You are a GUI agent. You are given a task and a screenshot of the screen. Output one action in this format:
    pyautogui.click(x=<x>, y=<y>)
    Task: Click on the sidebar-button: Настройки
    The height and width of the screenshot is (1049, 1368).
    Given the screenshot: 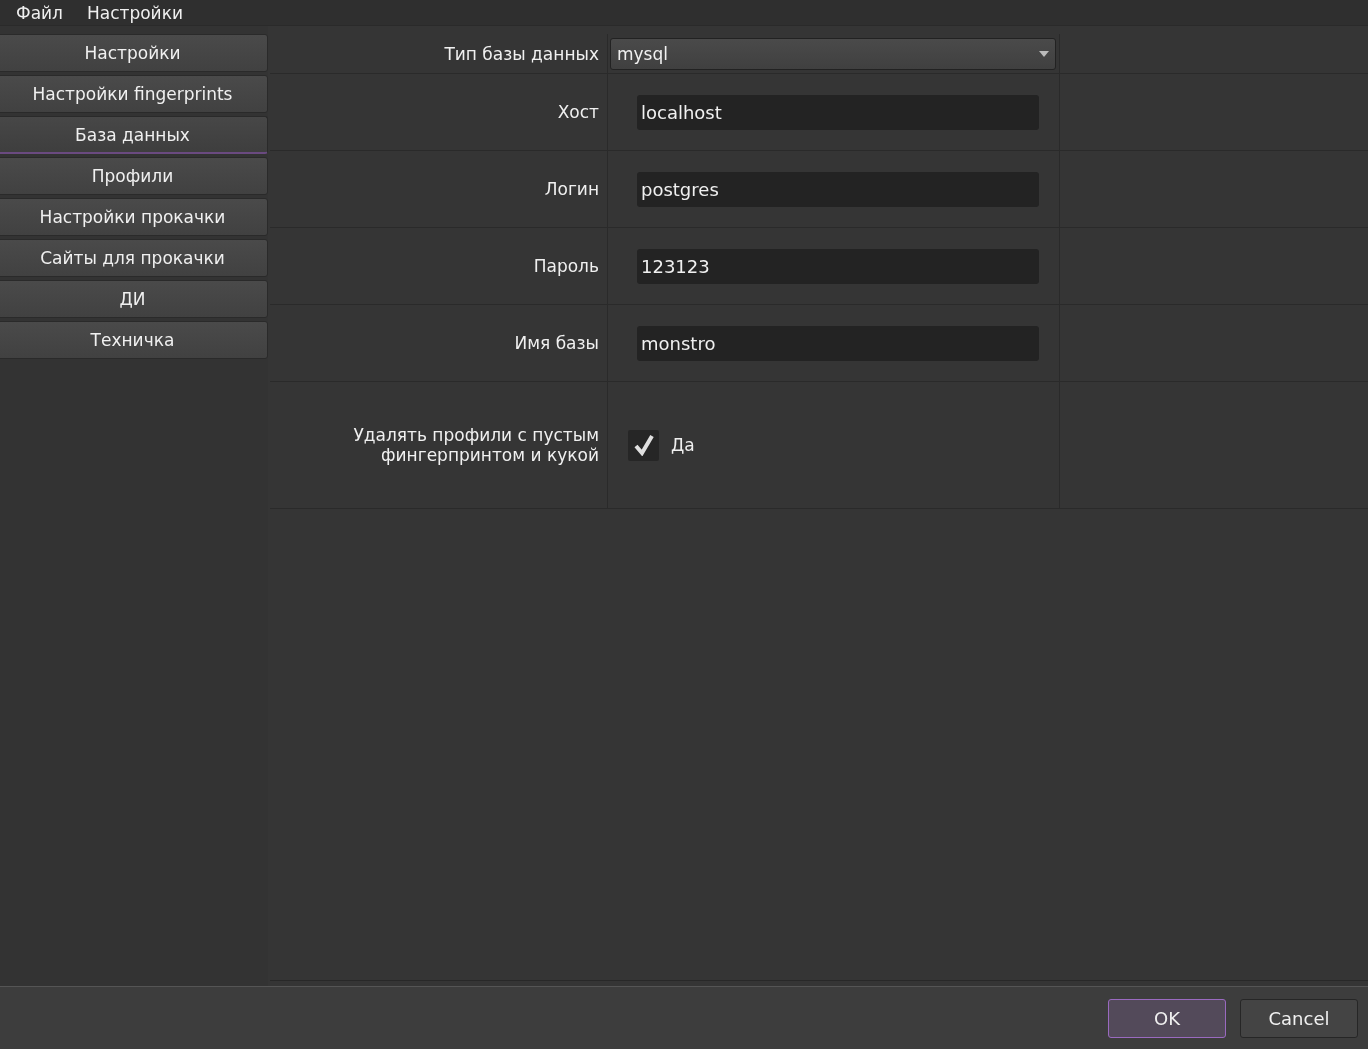 What is the action you would take?
    pyautogui.click(x=134, y=53)
    